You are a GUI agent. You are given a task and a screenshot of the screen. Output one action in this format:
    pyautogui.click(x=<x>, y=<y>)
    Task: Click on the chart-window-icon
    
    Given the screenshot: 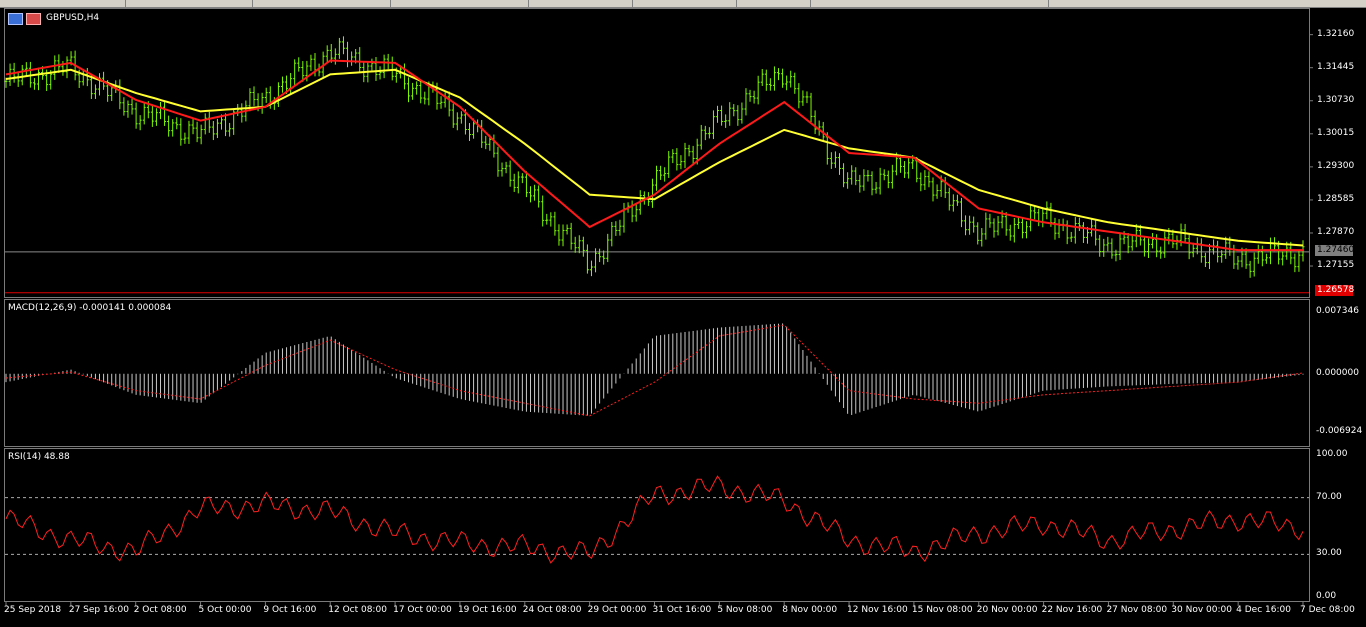 What is the action you would take?
    pyautogui.click(x=15, y=19)
    